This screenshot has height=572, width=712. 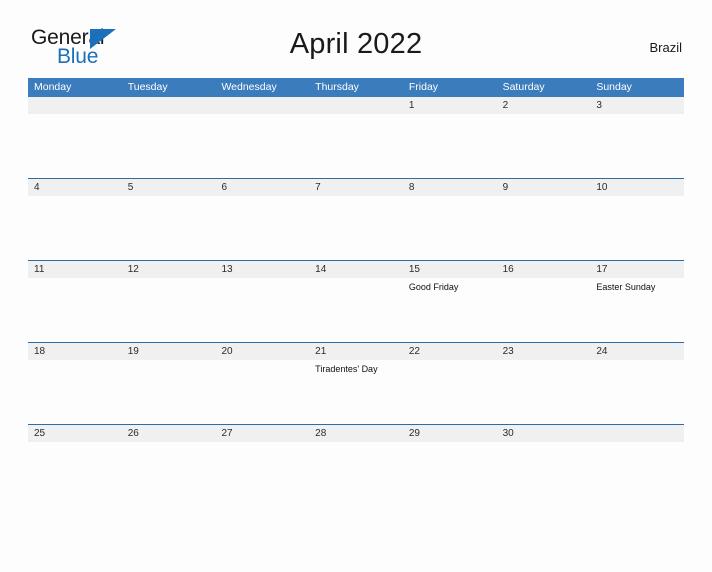 What do you see at coordinates (321, 351) in the screenshot?
I see `day-number: 21` at bounding box center [321, 351].